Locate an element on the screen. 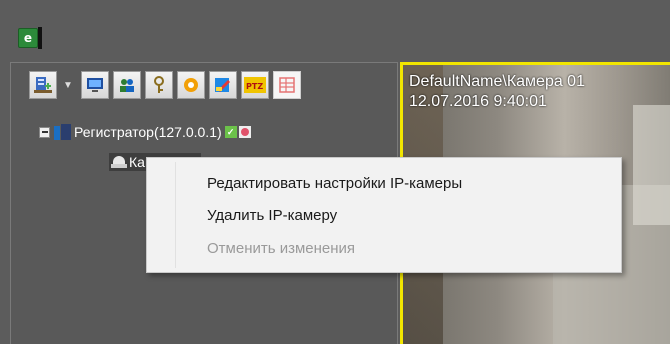 The image size is (670, 344). menu-item-delete-camera: Удалить IP-камеру is located at coordinates (272, 216).